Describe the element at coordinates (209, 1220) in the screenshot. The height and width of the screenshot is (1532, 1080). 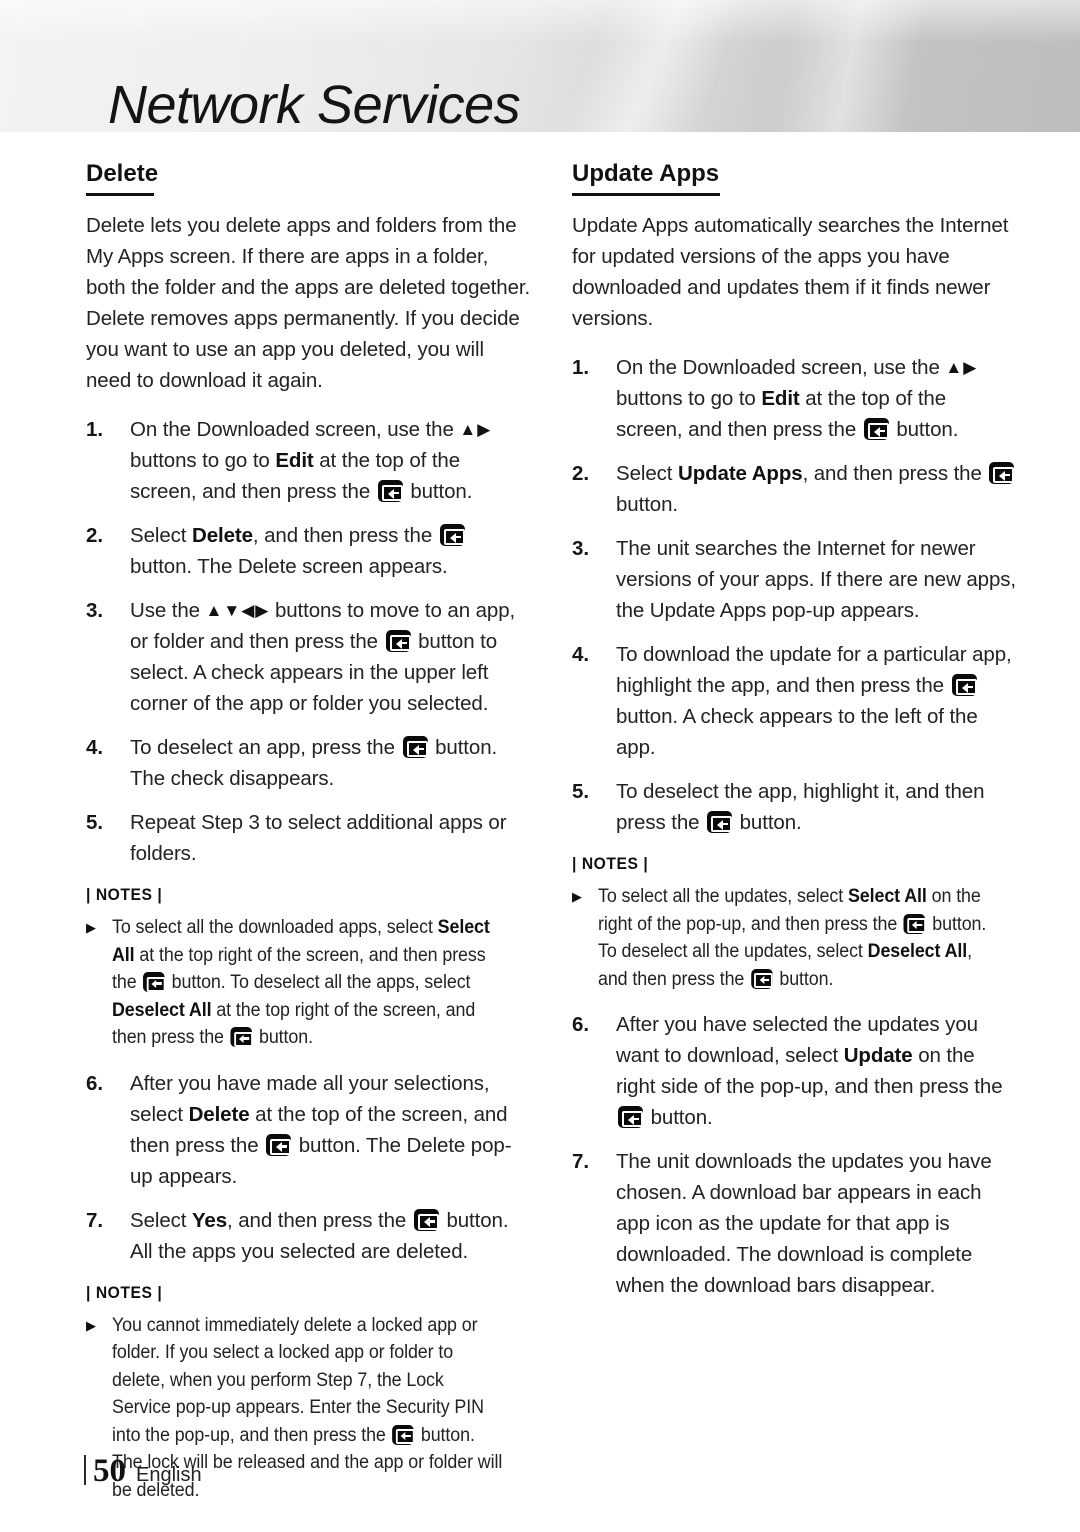
I see `emphasis-text: Yes` at that location.